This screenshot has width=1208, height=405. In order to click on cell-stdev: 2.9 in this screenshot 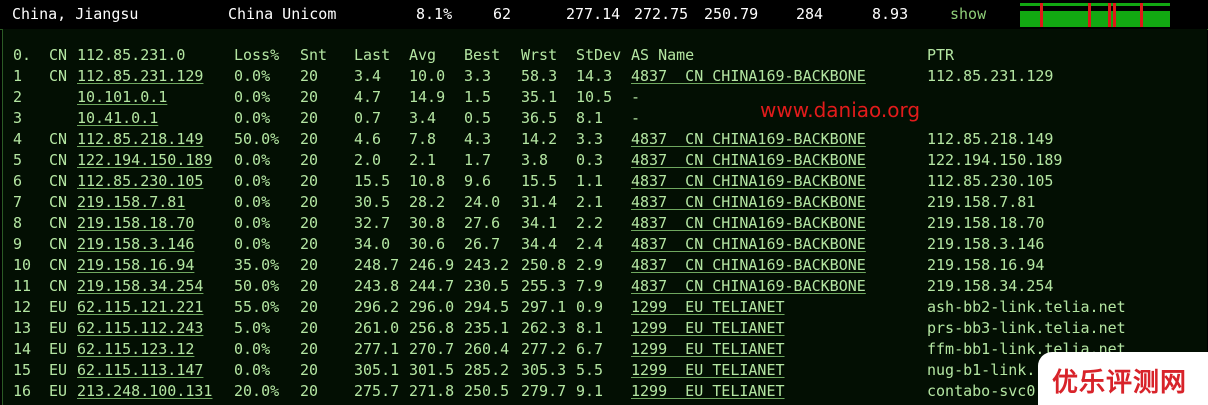, I will do `click(590, 265)`.